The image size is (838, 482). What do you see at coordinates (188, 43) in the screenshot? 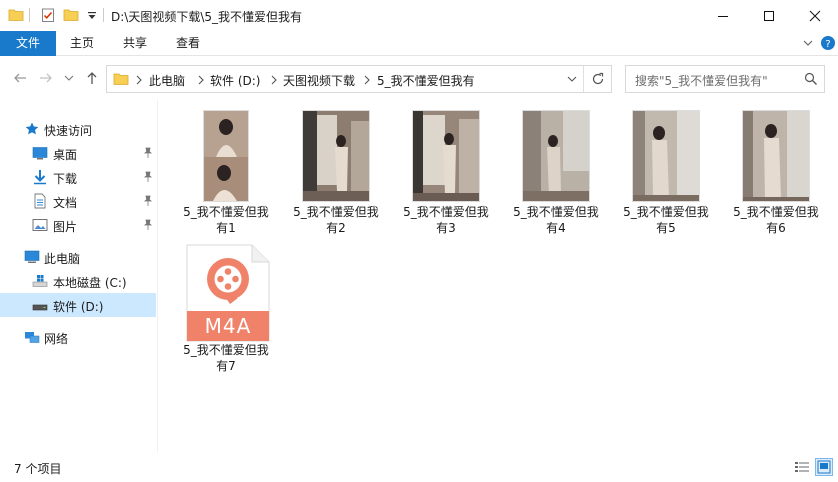
I see `tab-view: 查看` at bounding box center [188, 43].